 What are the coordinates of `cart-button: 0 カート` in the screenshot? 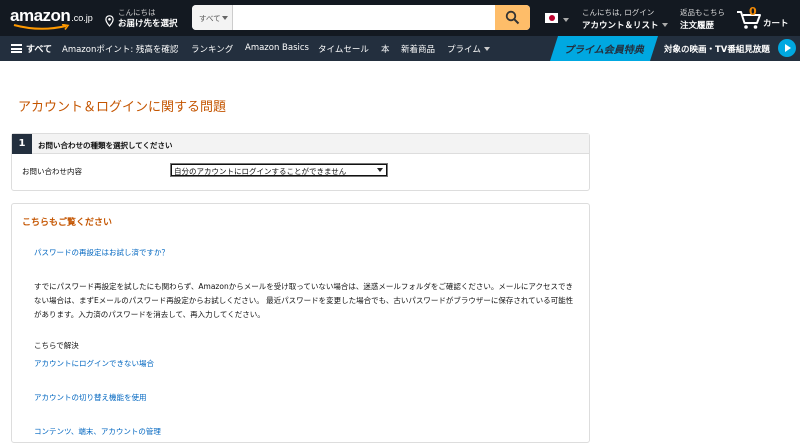 It's located at (766, 18).